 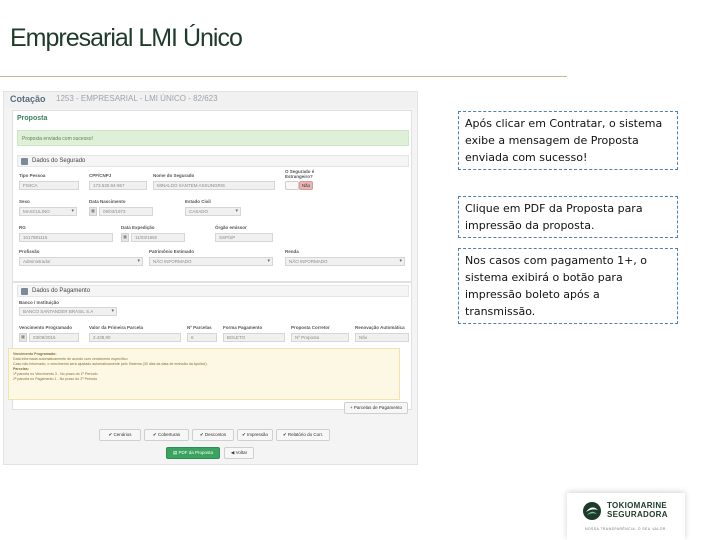 What do you see at coordinates (29, 251) in the screenshot?
I see `label-profissao: Profissão` at bounding box center [29, 251].